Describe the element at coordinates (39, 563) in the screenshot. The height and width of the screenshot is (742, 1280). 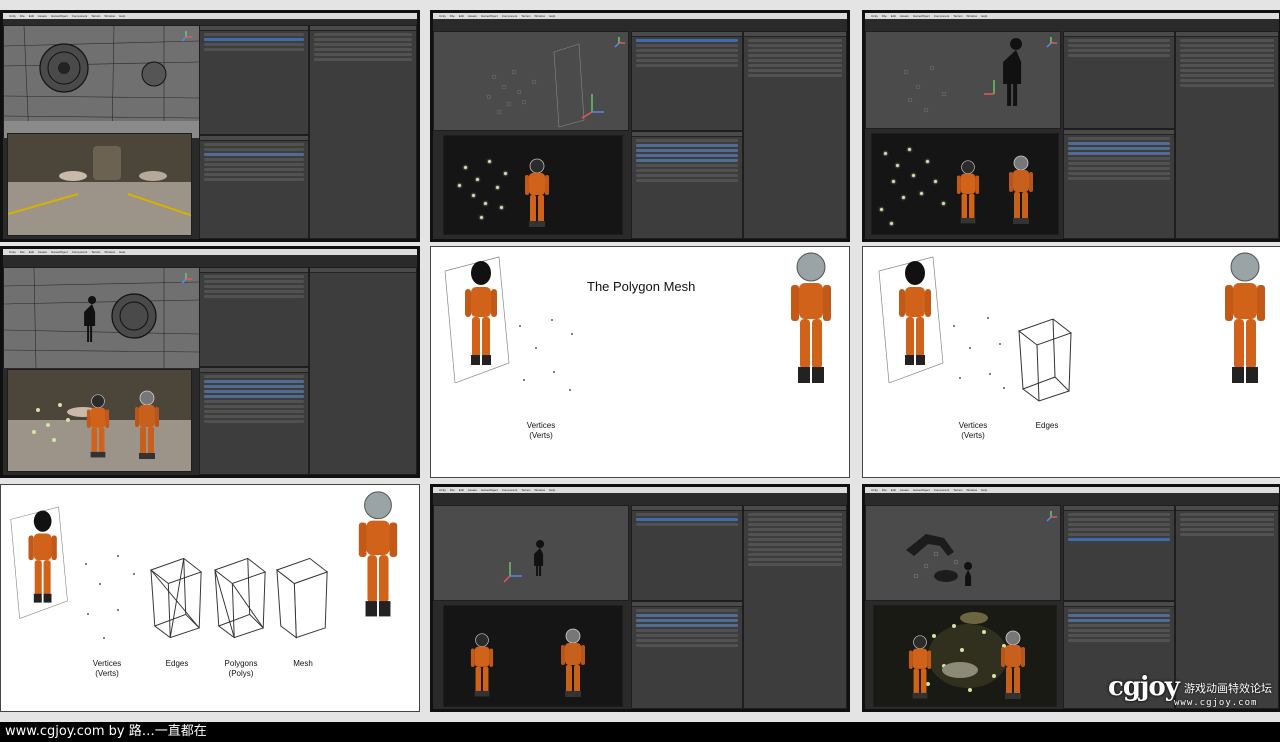
I see `astronaut-bounding-figure` at that location.